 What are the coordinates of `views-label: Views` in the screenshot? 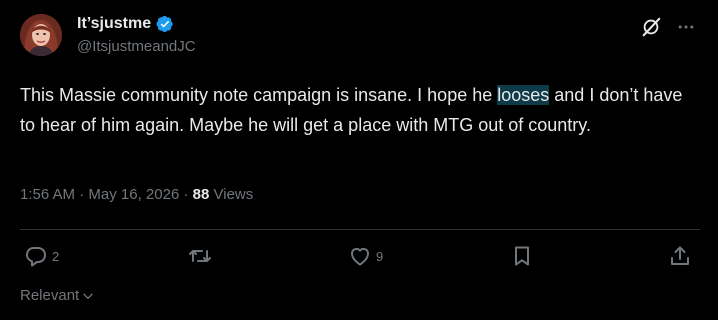 It's located at (233, 194).